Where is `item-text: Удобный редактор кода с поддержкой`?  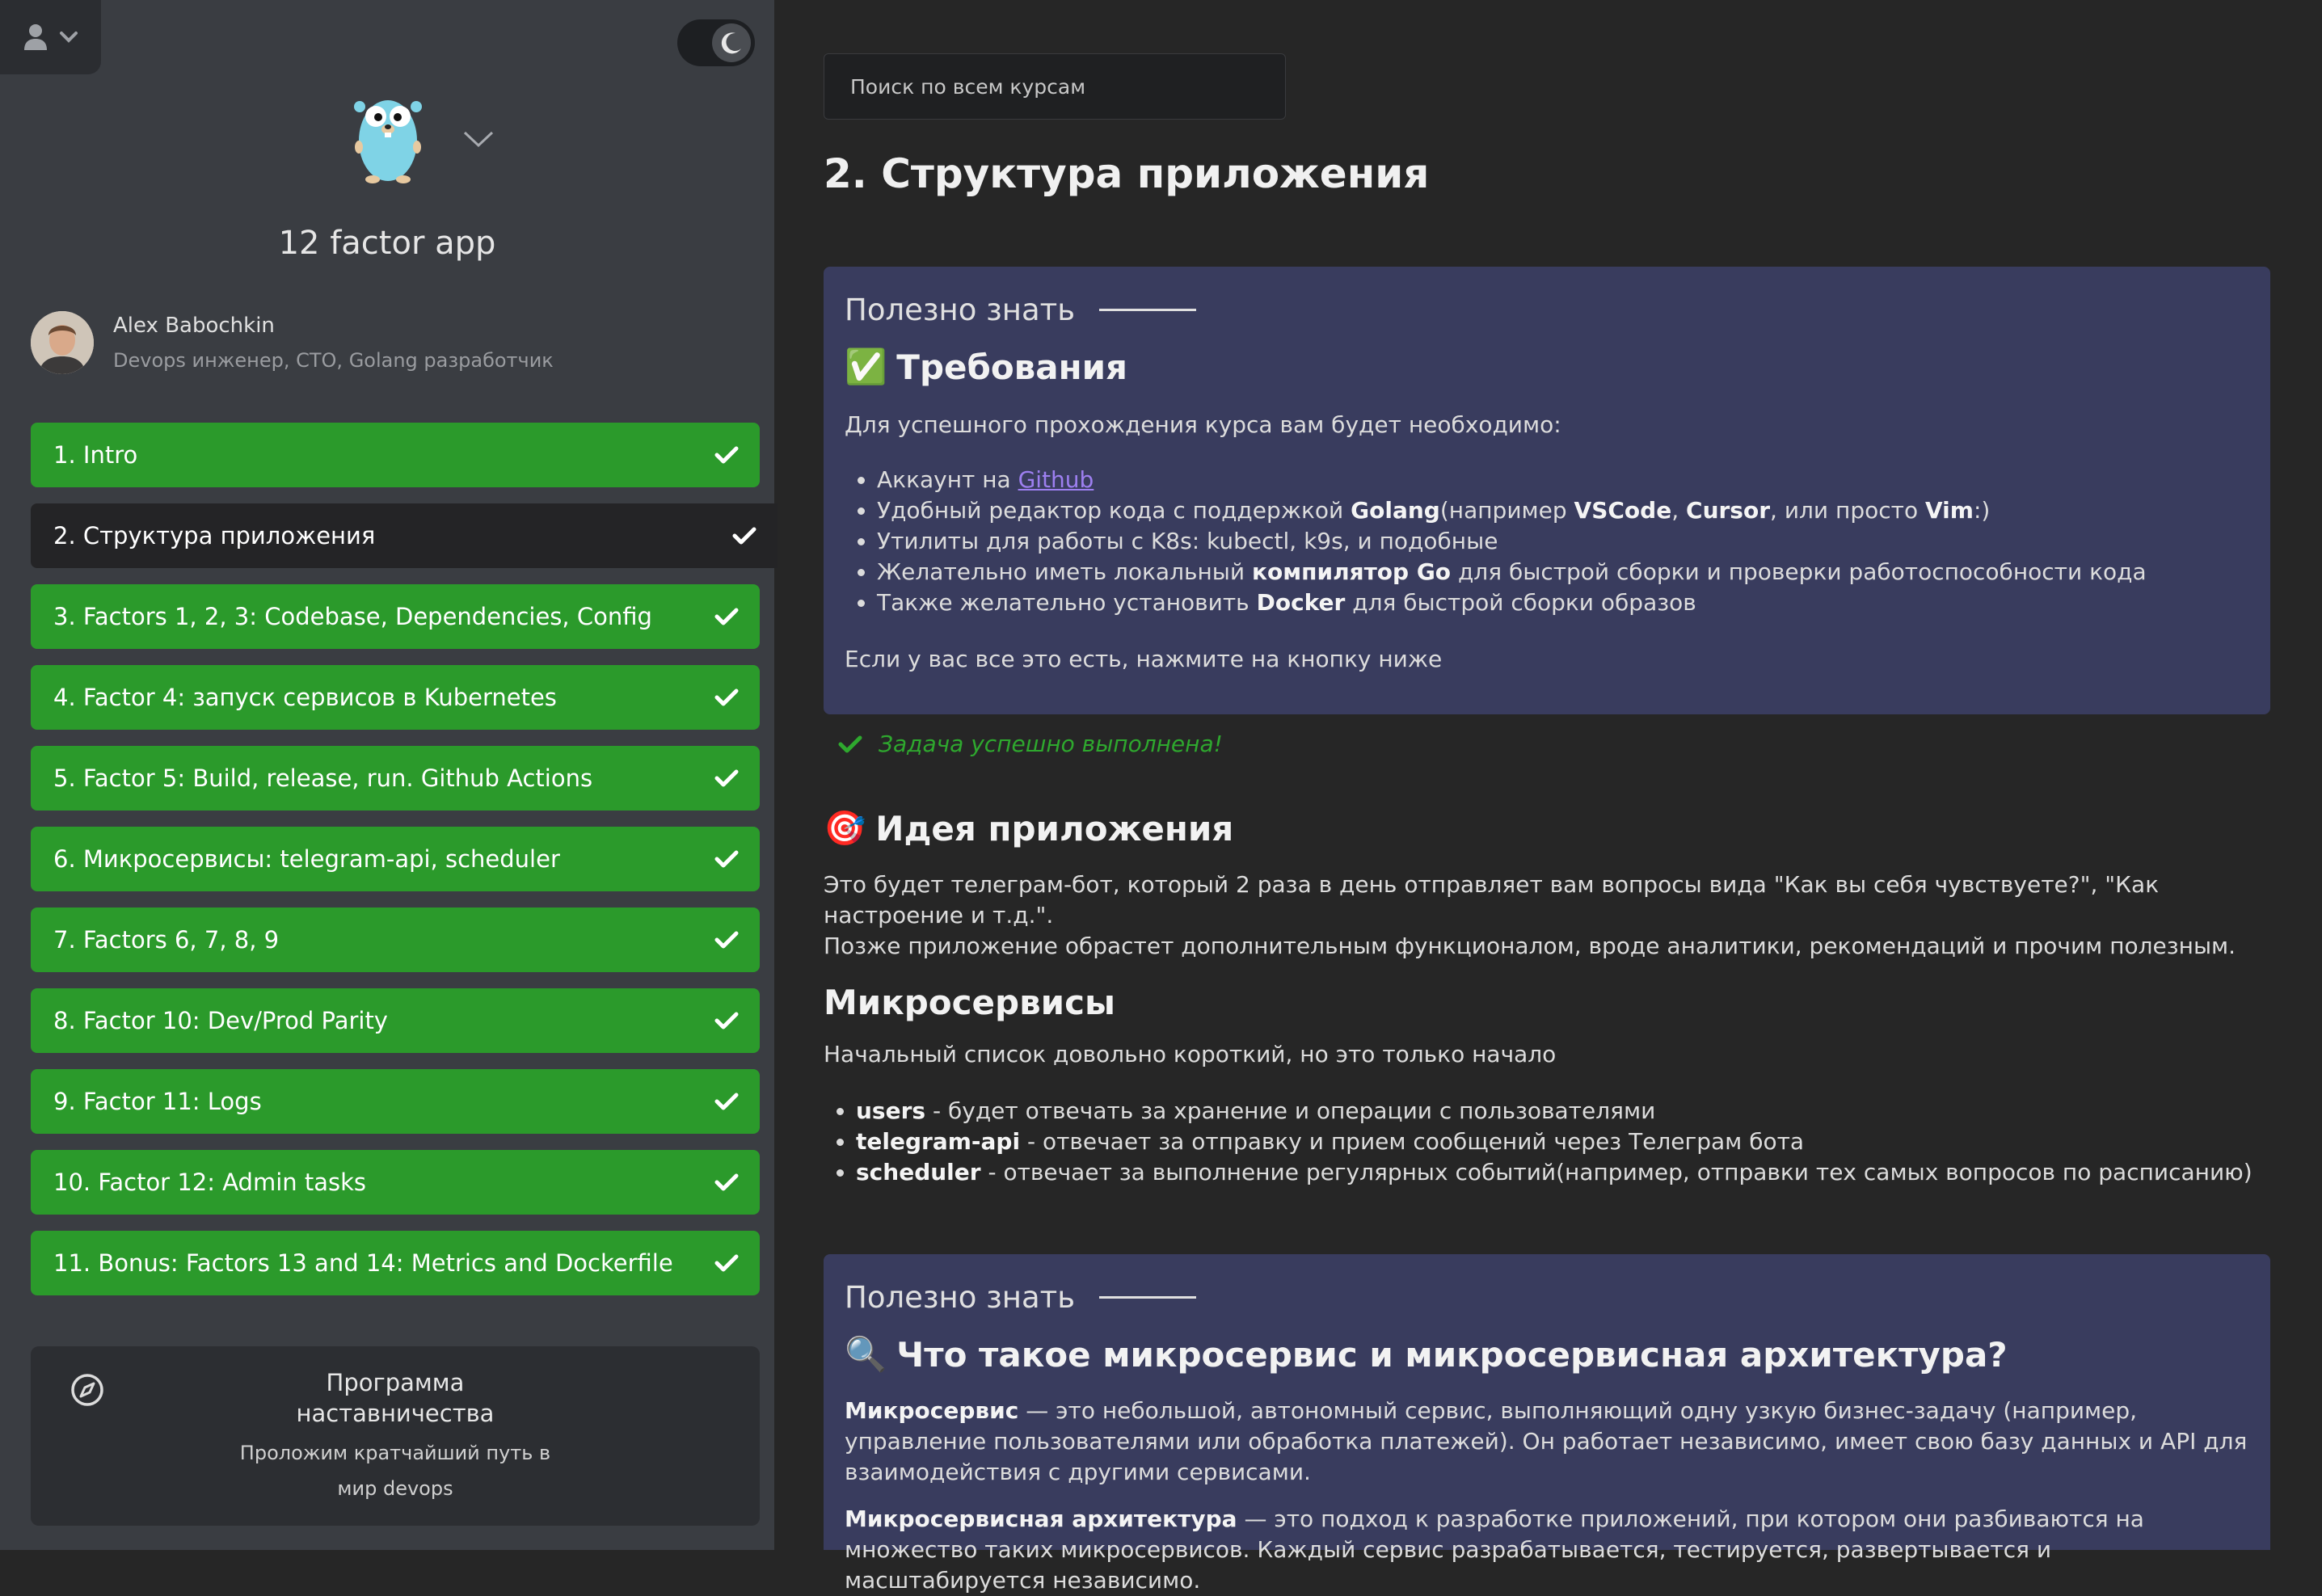
item-text: Удобный редактор кода с поддержкой is located at coordinates (1114, 510).